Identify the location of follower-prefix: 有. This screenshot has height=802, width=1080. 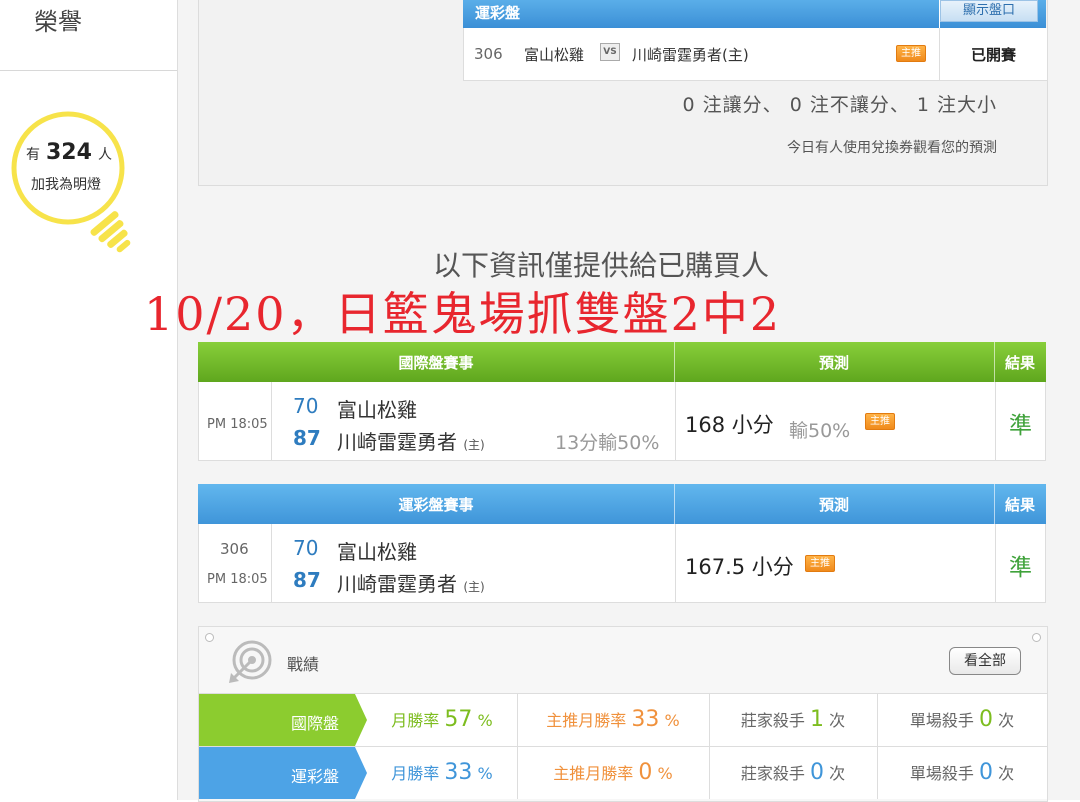
(33, 155).